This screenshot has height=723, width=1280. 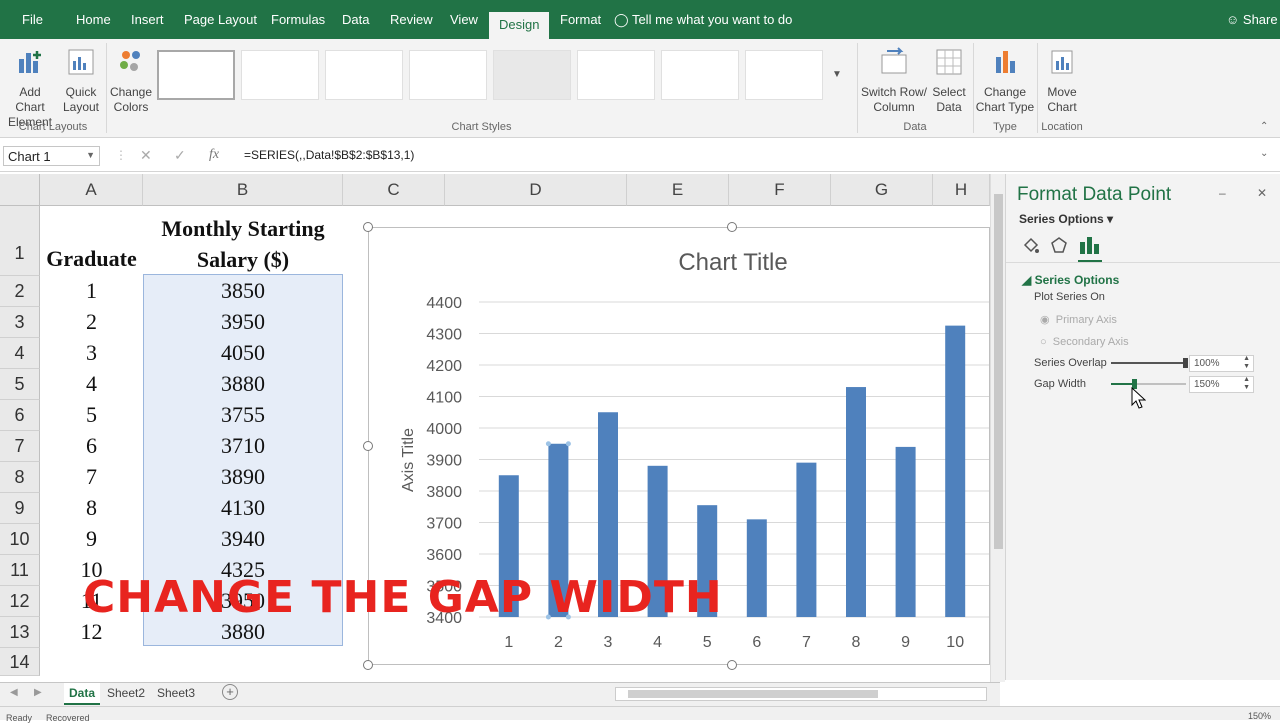 What do you see at coordinates (220, 20) in the screenshot?
I see `tab-page-layout: Page Layout` at bounding box center [220, 20].